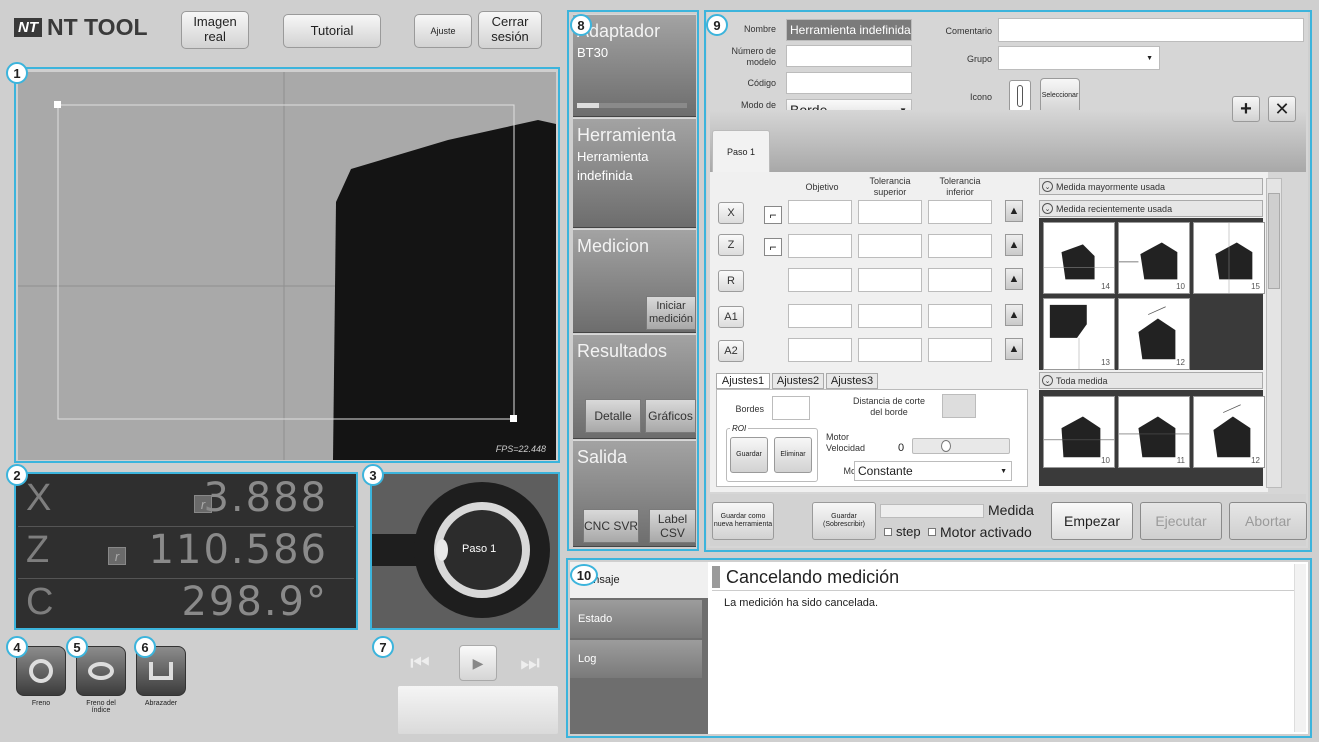 This screenshot has height=742, width=1319. What do you see at coordinates (510, 30) in the screenshot?
I see `cerrar-sesion-button: Cerrar sesión` at bounding box center [510, 30].